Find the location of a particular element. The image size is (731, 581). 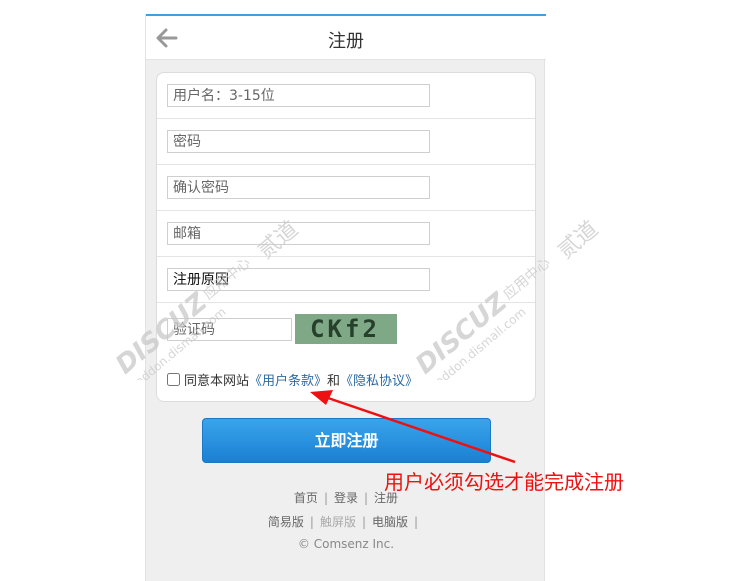

copyright: © Comsenz Inc. is located at coordinates (346, 544).